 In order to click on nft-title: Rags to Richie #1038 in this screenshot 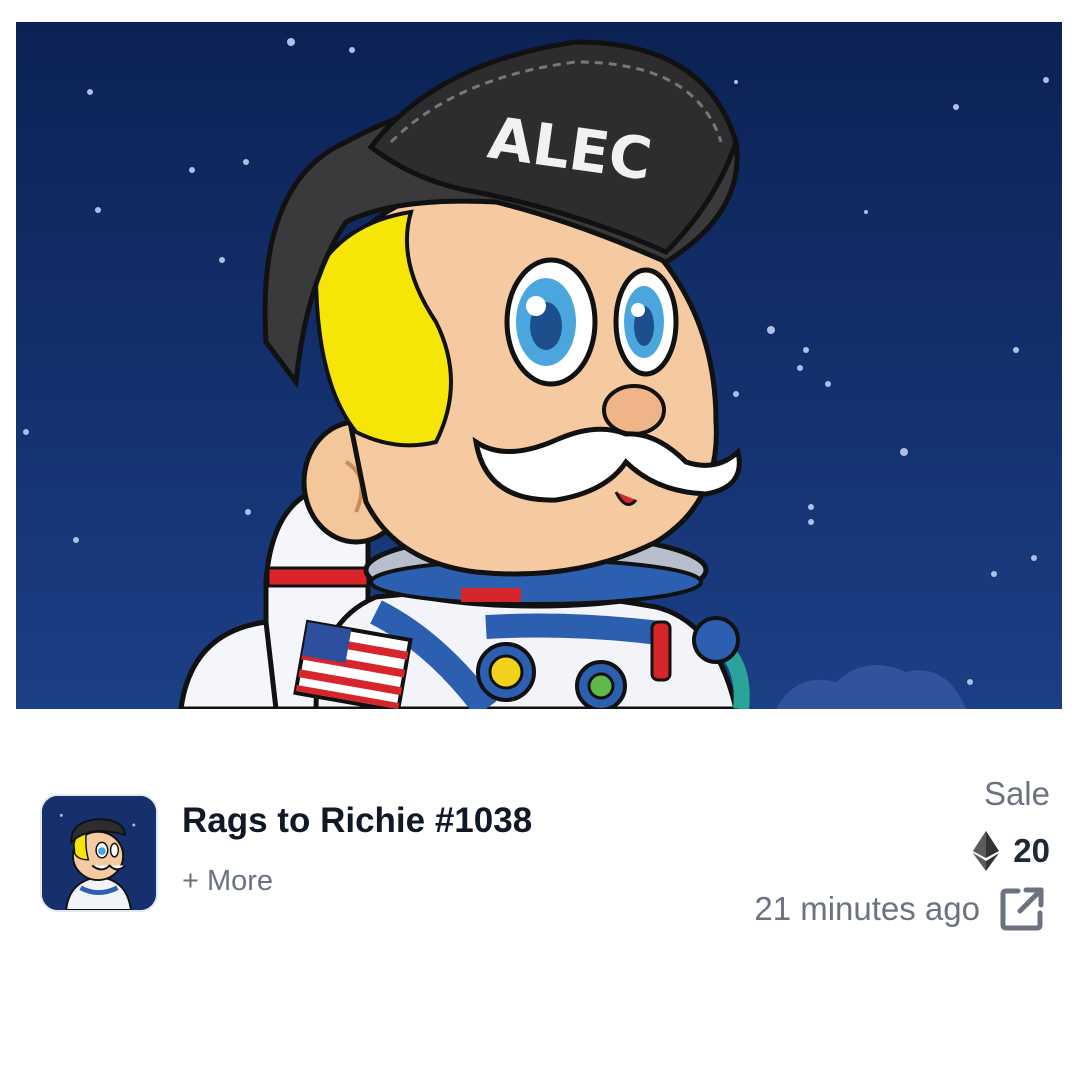, I will do `click(357, 821)`.